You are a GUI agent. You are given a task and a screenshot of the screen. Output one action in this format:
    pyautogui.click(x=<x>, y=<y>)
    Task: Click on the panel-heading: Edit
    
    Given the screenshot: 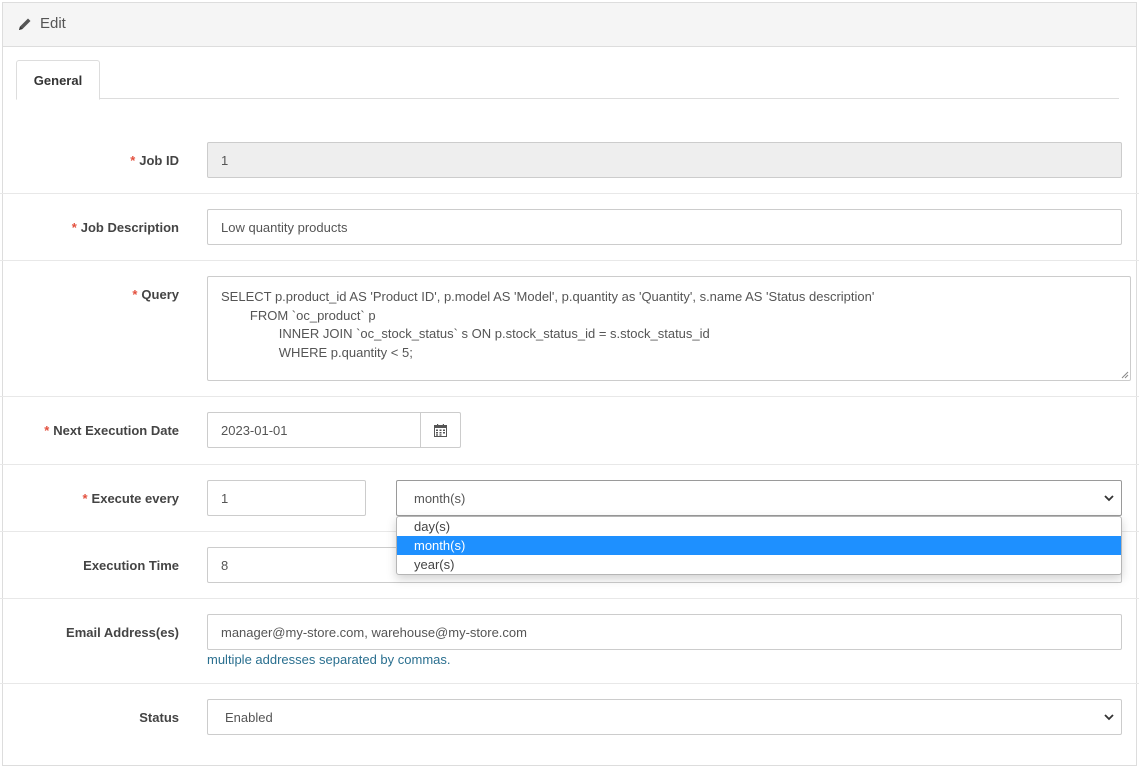 What is the action you would take?
    pyautogui.click(x=569, y=25)
    